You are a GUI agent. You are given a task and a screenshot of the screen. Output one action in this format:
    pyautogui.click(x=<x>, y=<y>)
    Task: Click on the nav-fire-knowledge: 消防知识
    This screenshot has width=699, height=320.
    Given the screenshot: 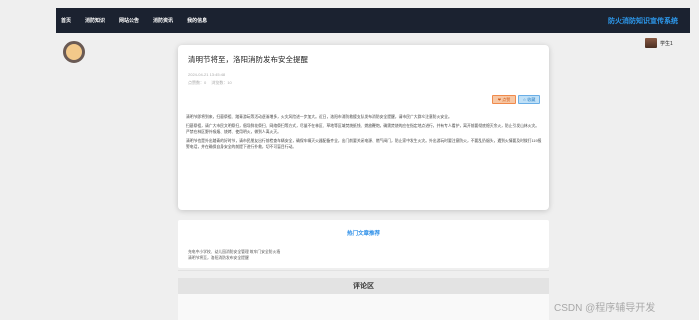 What is the action you would take?
    pyautogui.click(x=95, y=20)
    